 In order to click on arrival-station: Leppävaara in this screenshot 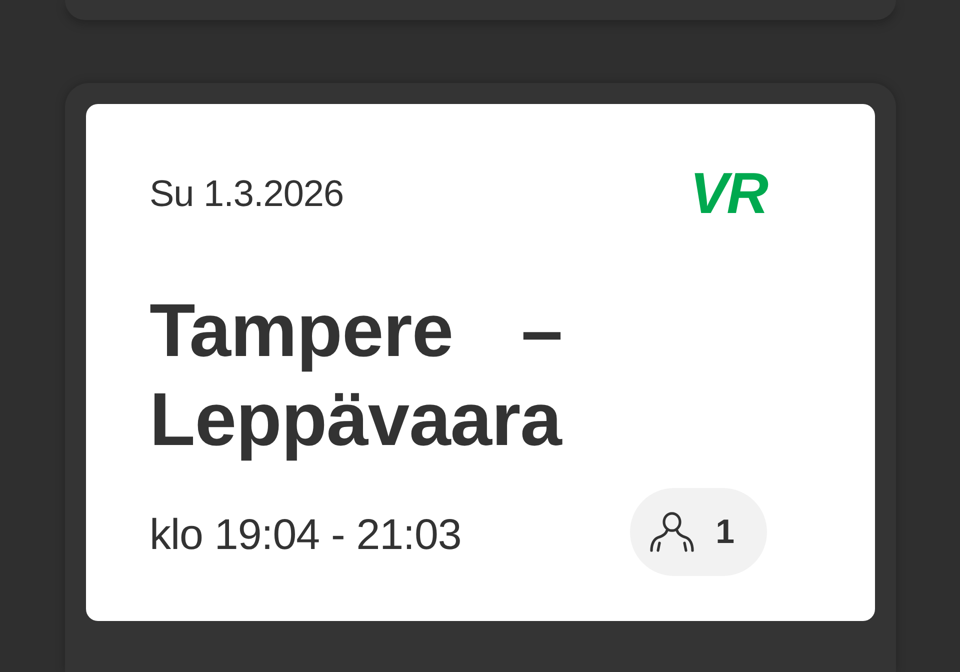, I will do `click(356, 419)`.